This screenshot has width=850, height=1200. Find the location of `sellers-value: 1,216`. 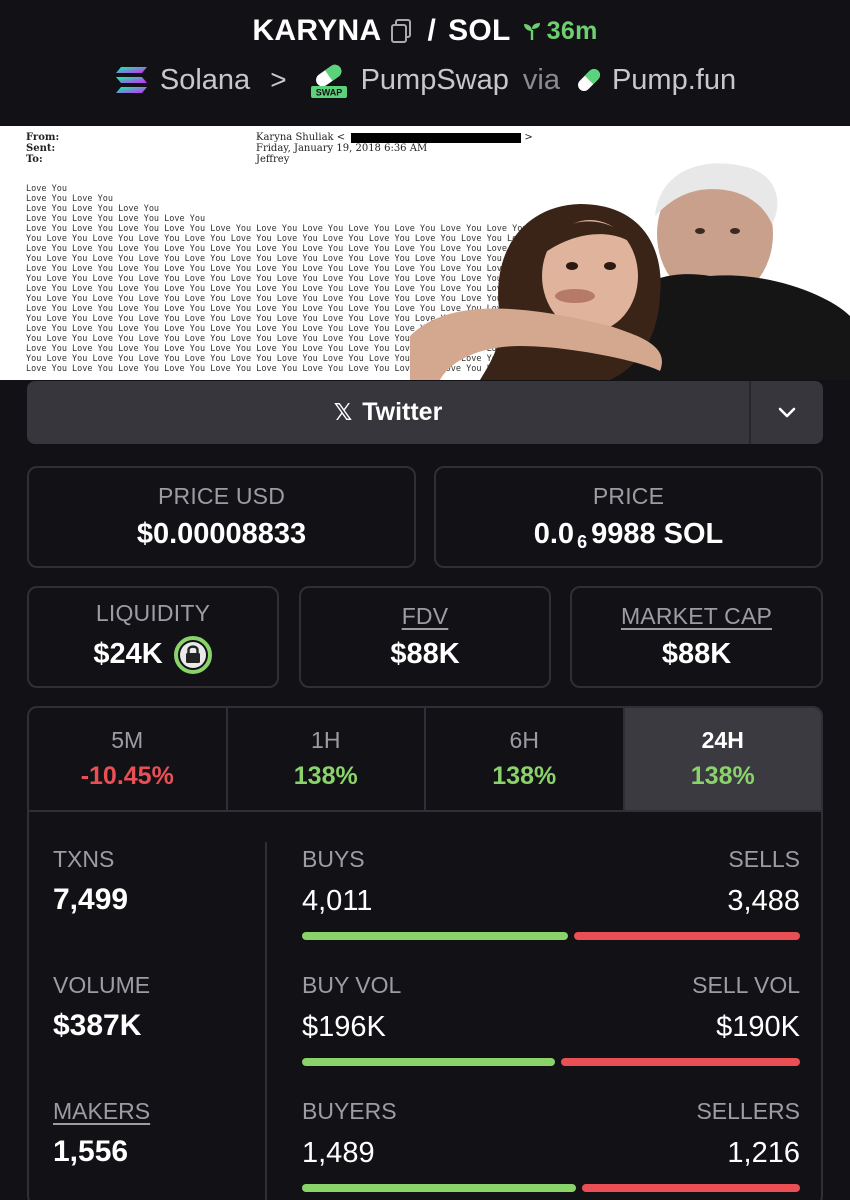

sellers-value: 1,216 is located at coordinates (763, 1153).